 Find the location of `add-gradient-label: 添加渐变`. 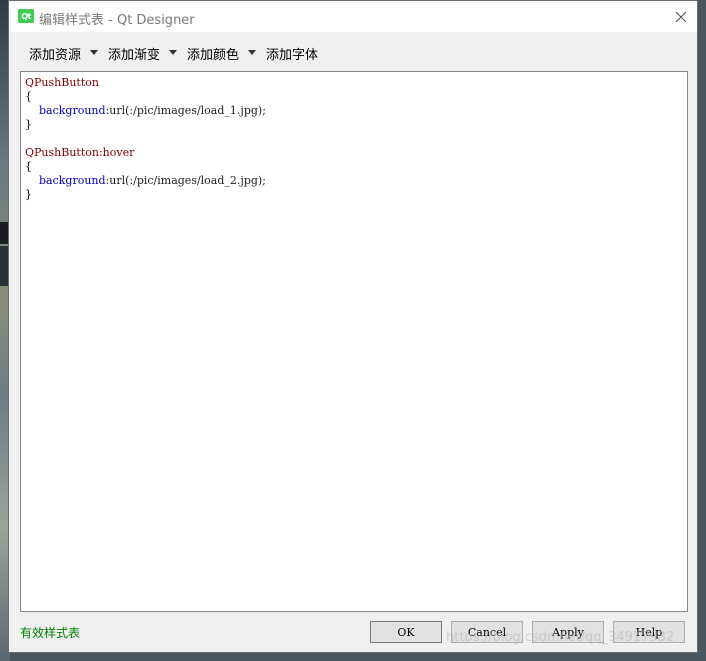

add-gradient-label: 添加渐变 is located at coordinates (134, 55).